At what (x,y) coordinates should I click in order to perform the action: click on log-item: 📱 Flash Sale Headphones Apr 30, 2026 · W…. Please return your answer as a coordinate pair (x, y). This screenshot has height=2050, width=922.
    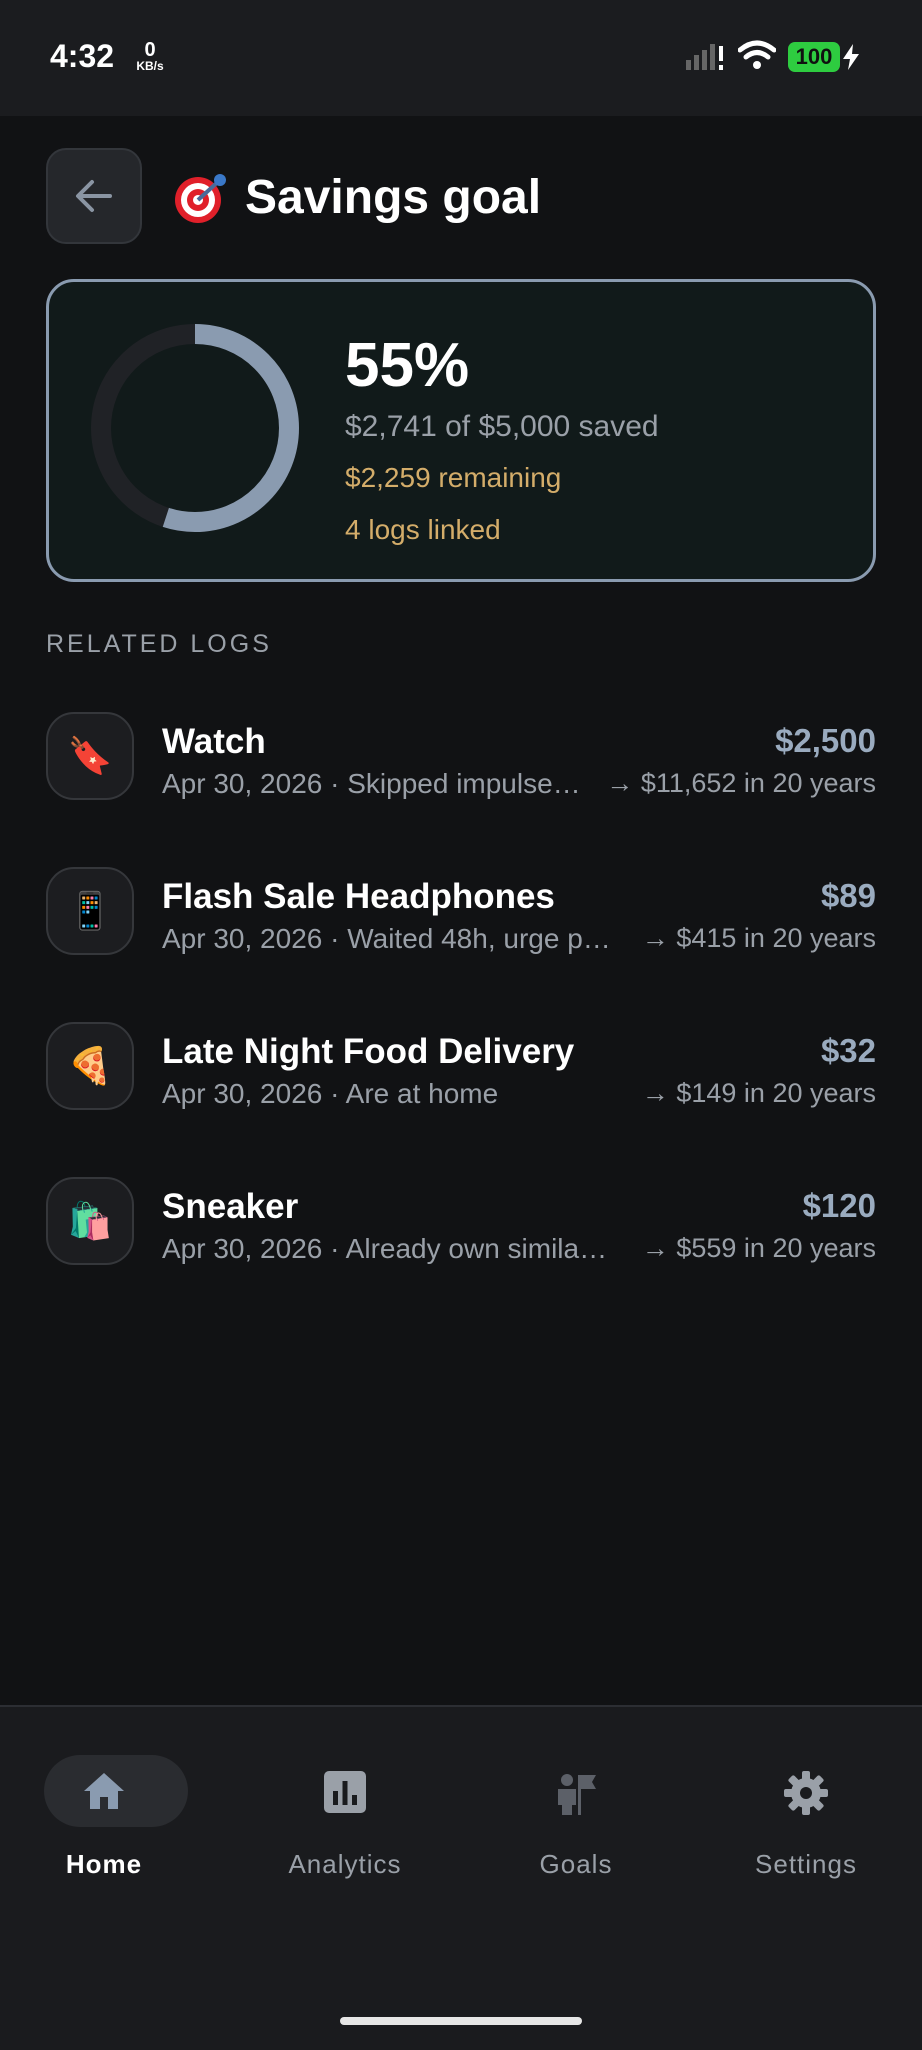
    Looking at the image, I should click on (461, 912).